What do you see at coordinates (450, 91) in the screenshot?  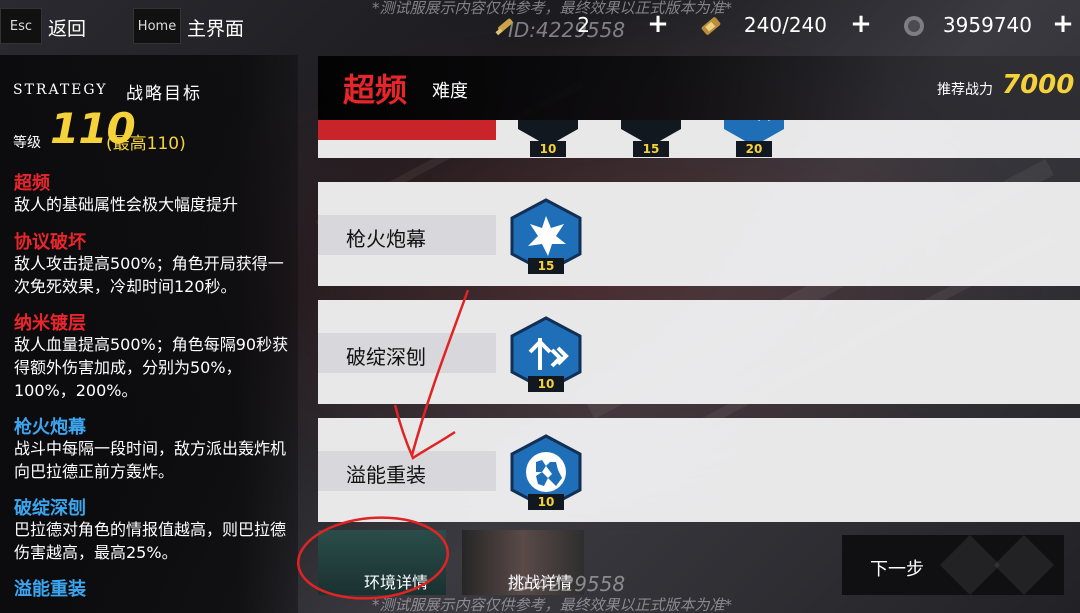 I see `difficulty-label: 难度` at bounding box center [450, 91].